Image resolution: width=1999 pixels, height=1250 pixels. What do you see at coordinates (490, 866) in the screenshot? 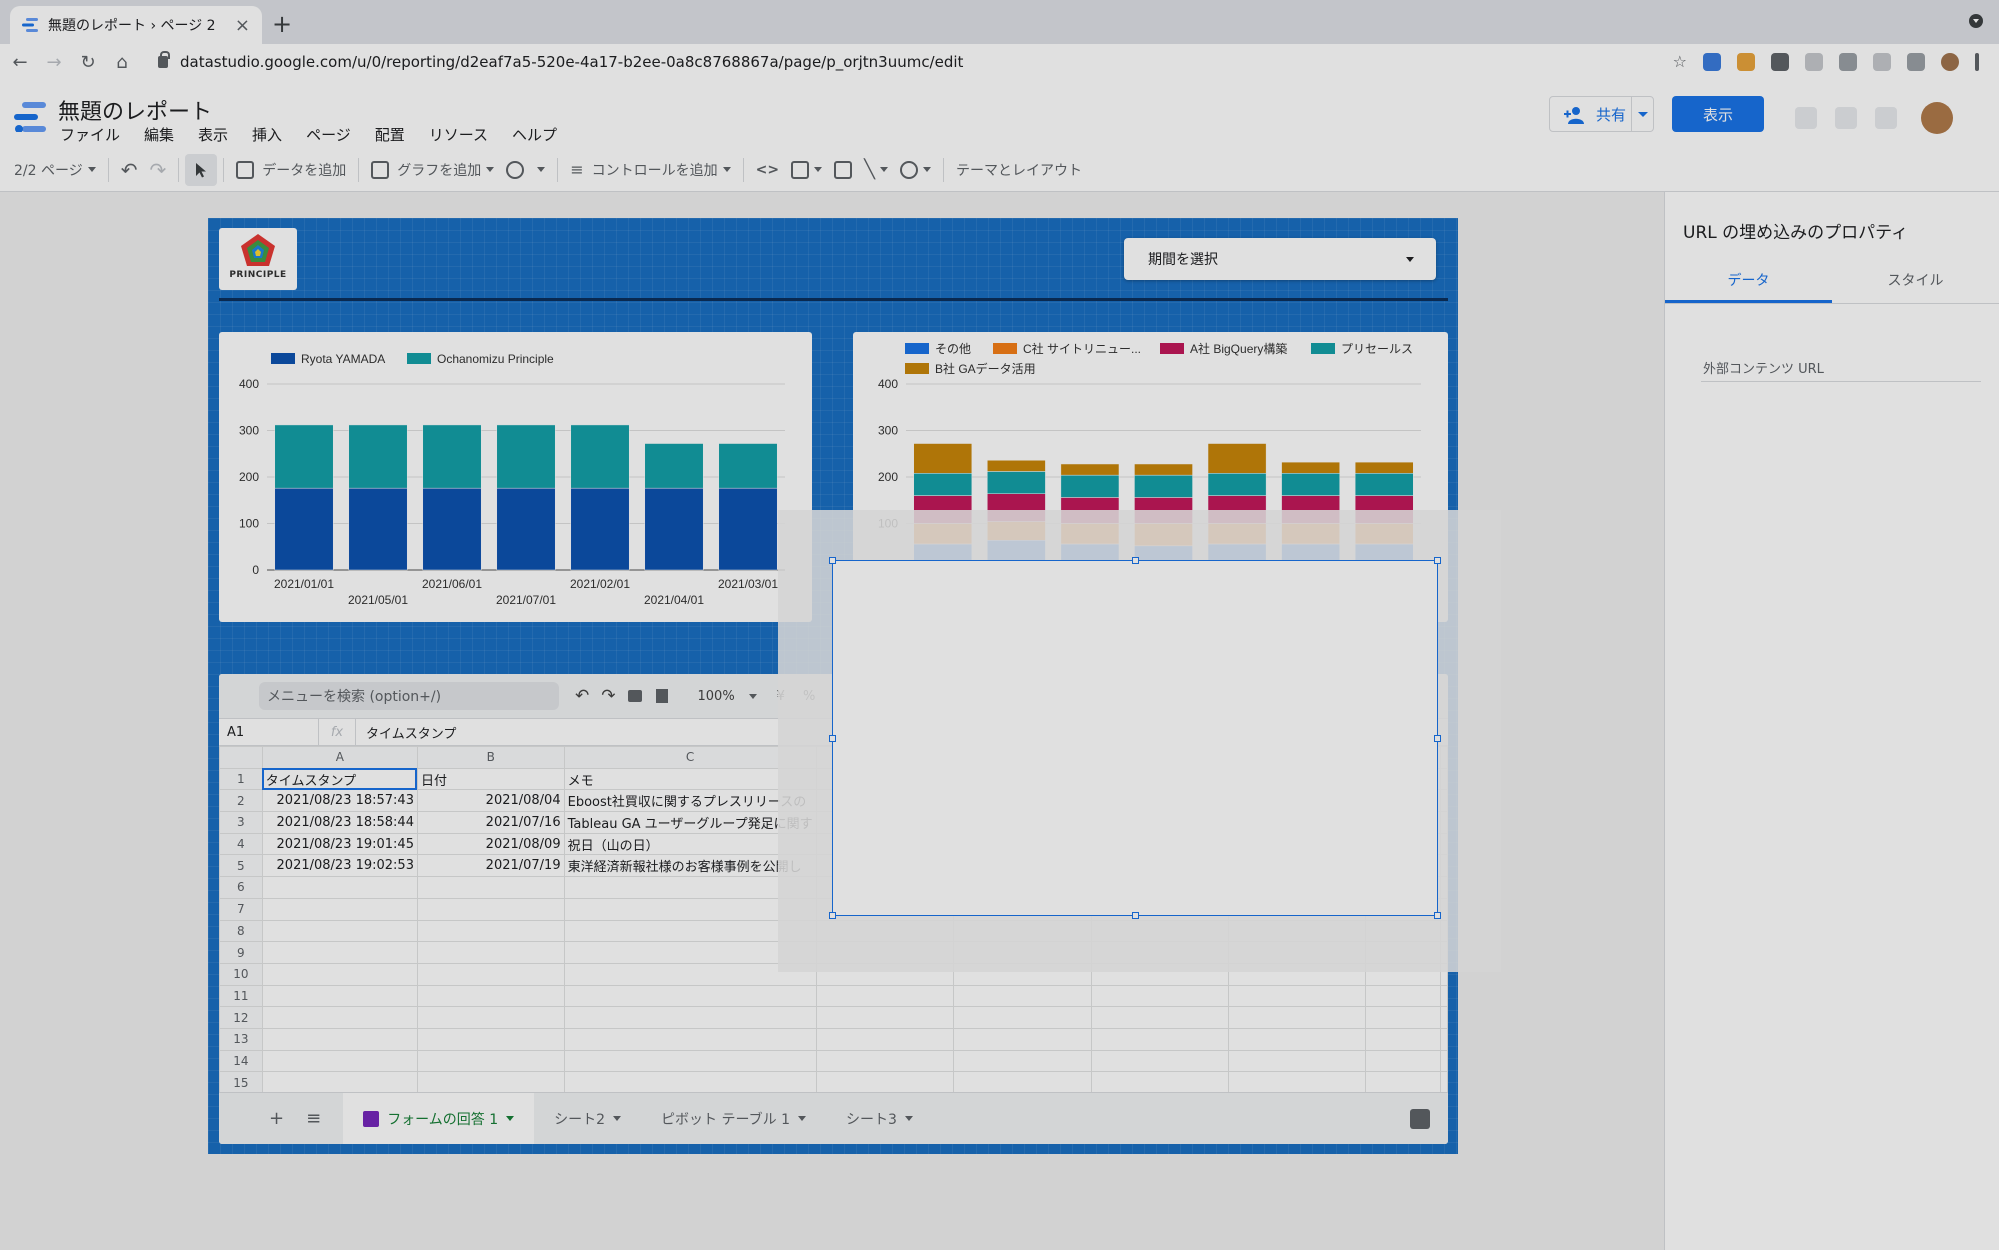
I see `cell: 2021/07/19` at bounding box center [490, 866].